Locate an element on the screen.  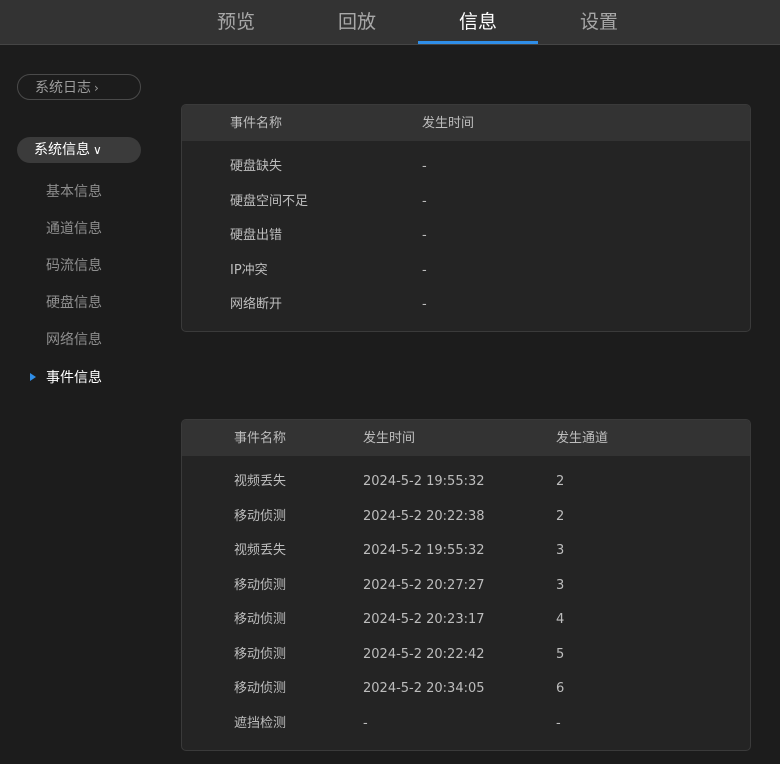
table-cell-time: 2024-5-2 20:34:05 is located at coordinates (424, 688).